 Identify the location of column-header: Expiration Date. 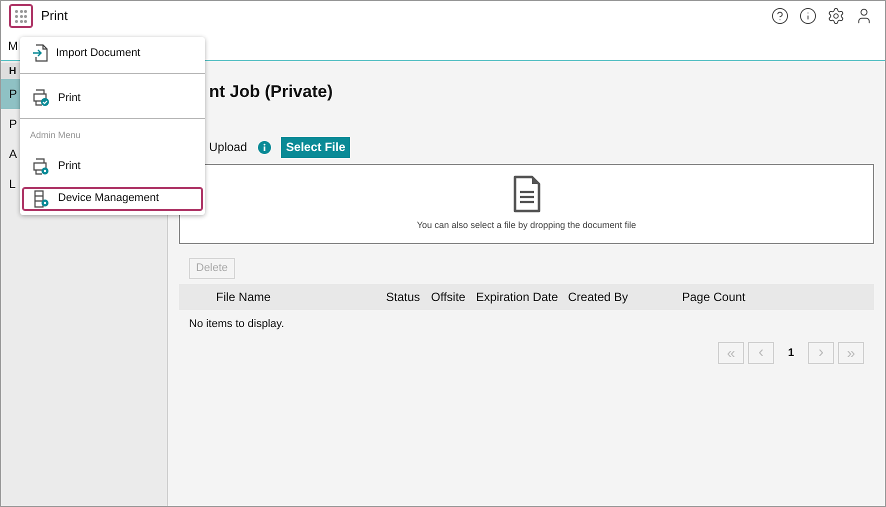
(518, 297).